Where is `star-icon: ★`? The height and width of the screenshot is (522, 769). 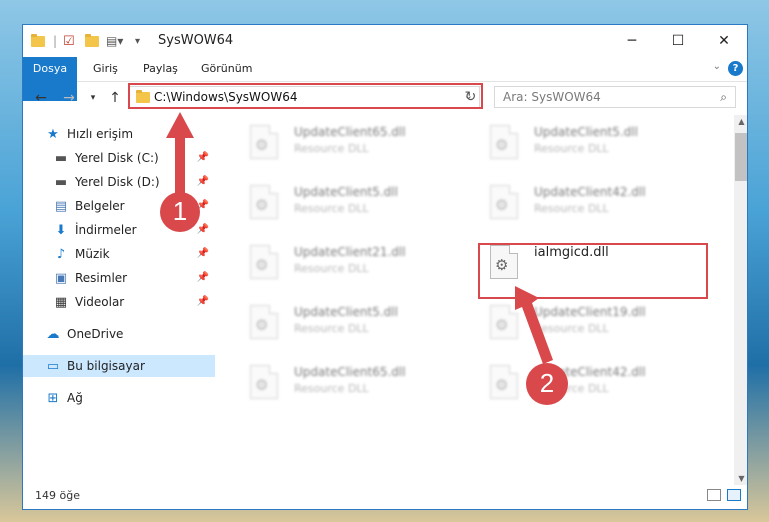 star-icon: ★ is located at coordinates (53, 134).